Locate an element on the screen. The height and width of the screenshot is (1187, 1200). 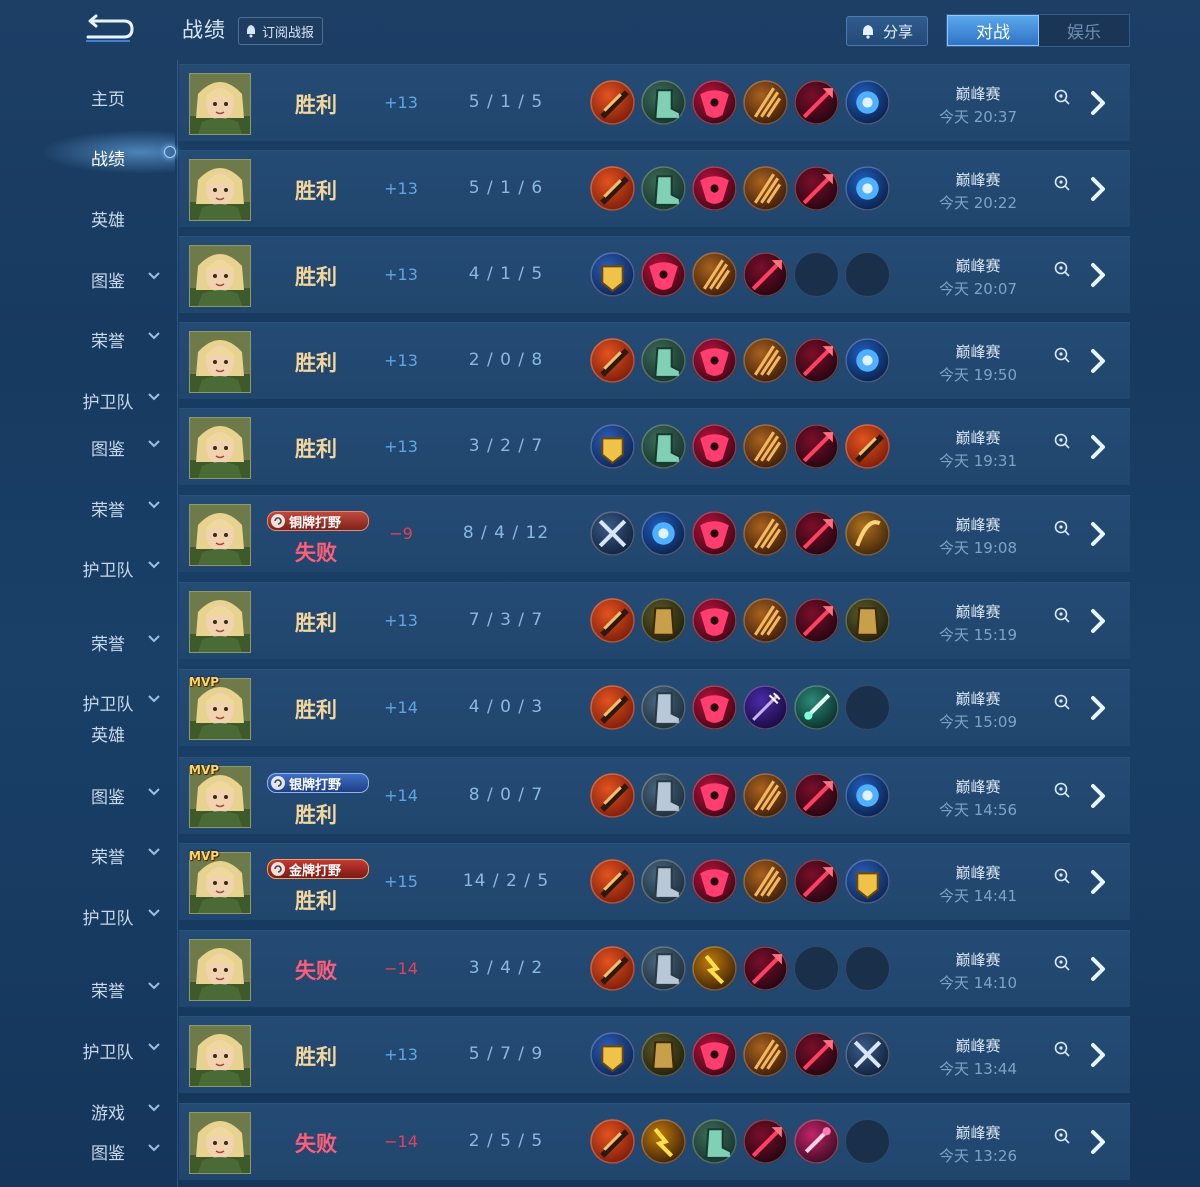
sidebar-item-label: 护卫队 is located at coordinates (108, 1053).